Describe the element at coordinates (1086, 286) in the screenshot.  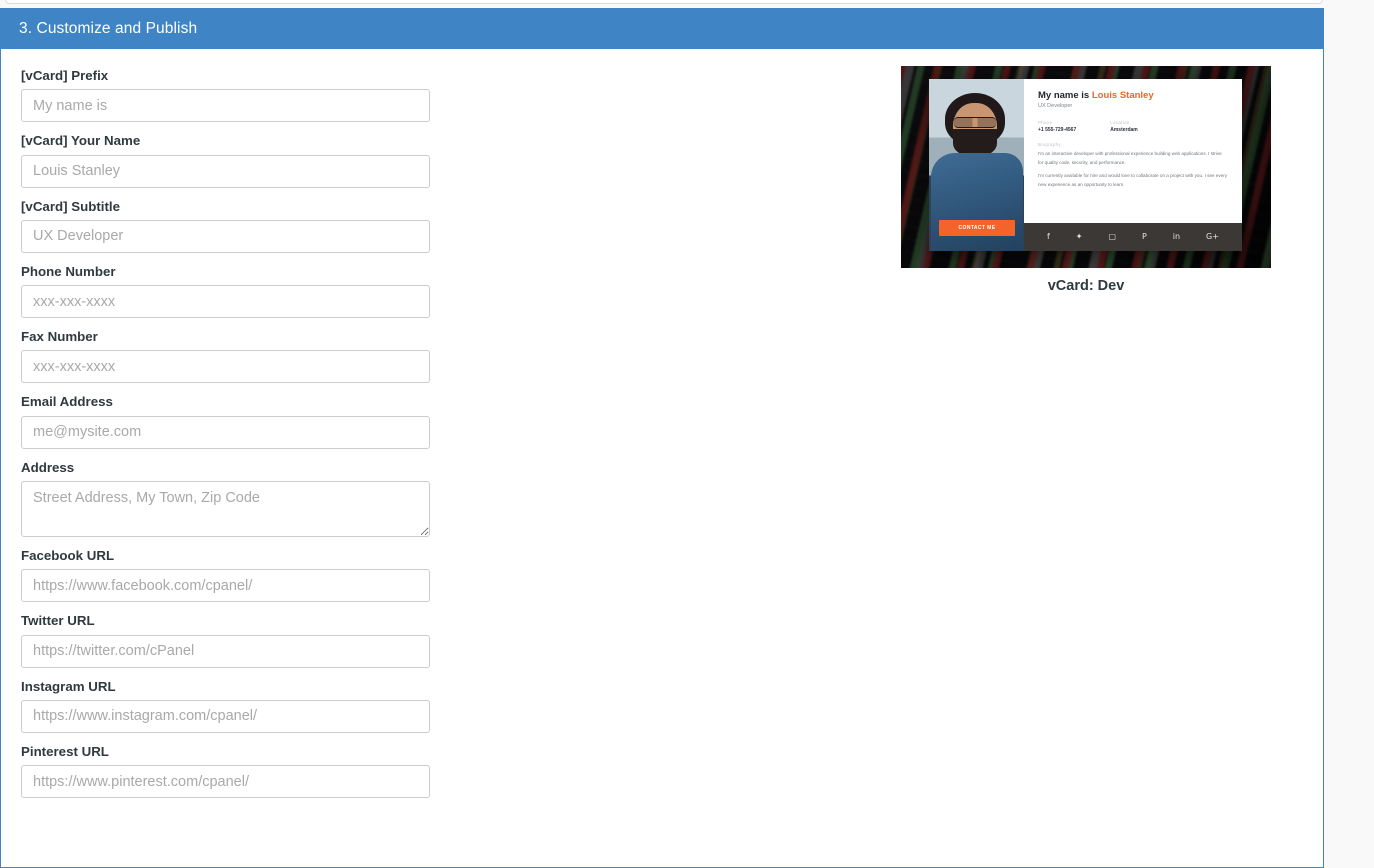
I see `template-preview-caption: vCard: Dev` at that location.